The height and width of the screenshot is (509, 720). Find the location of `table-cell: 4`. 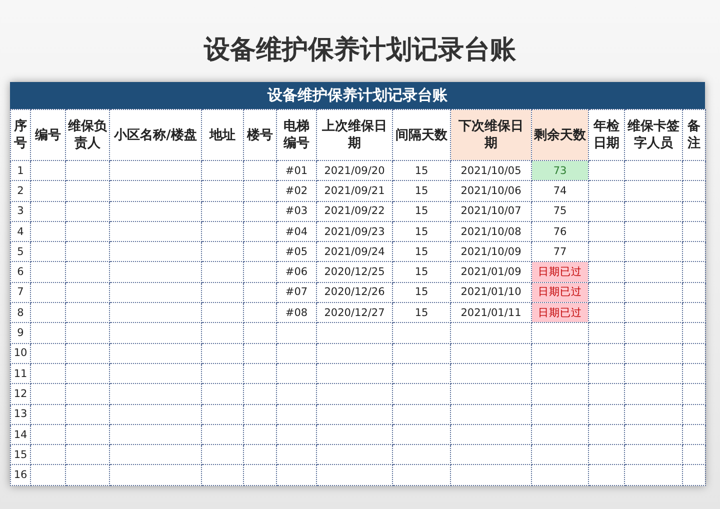

table-cell: 4 is located at coordinates (20, 231).